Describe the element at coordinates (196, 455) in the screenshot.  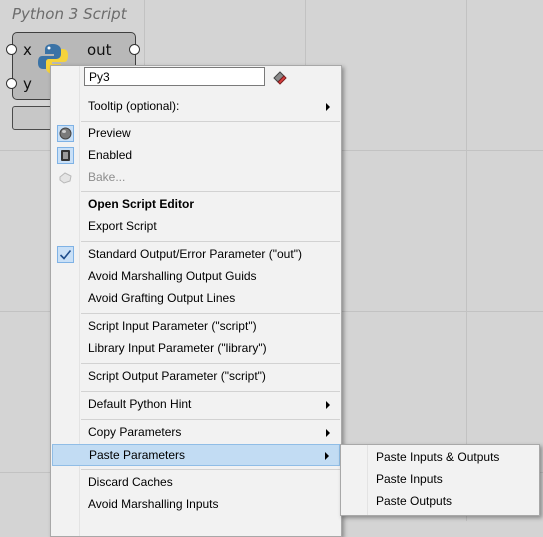
I see `menu-item-paste-parameters: Paste Parameters` at that location.